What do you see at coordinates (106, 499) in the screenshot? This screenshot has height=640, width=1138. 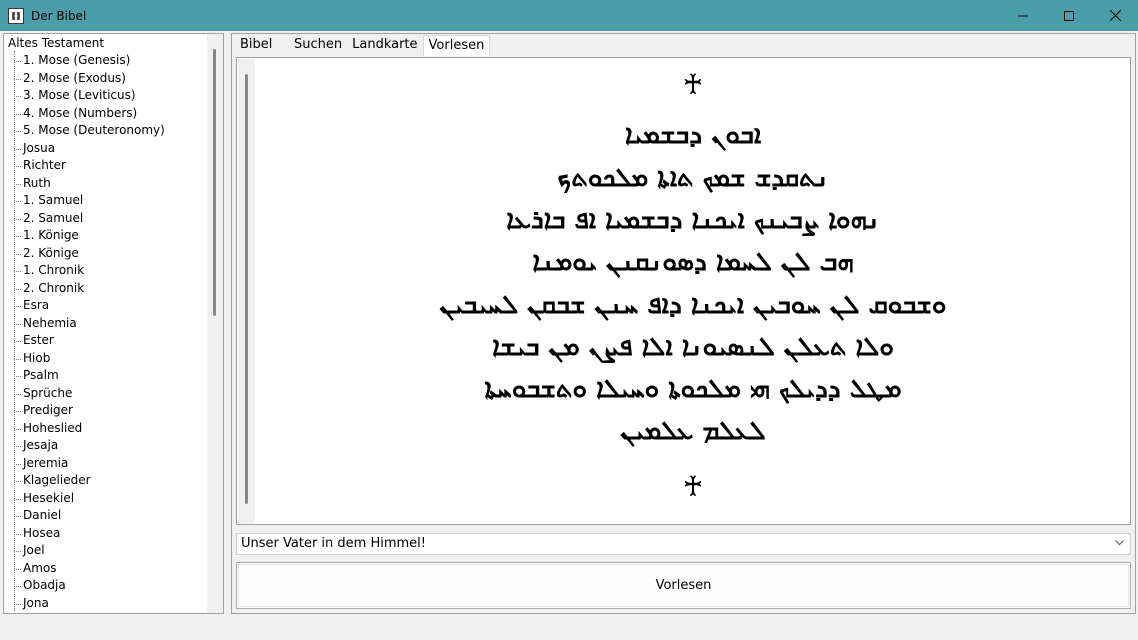 I see `tree-item: Hesekiel` at bounding box center [106, 499].